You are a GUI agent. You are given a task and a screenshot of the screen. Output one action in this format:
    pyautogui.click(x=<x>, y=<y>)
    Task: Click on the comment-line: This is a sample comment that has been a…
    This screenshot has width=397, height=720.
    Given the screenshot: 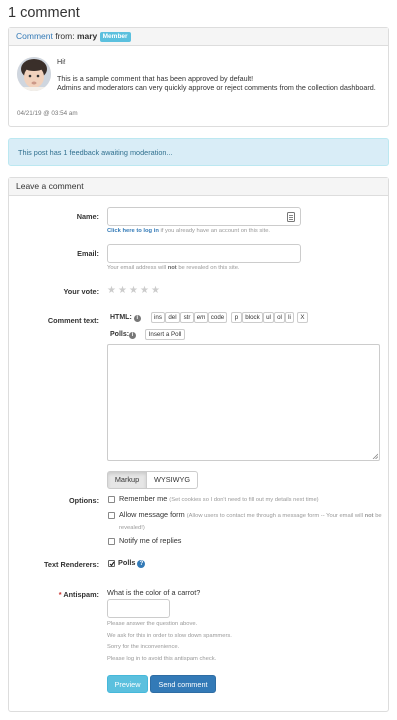 What is the action you would take?
    pyautogui.click(x=155, y=78)
    